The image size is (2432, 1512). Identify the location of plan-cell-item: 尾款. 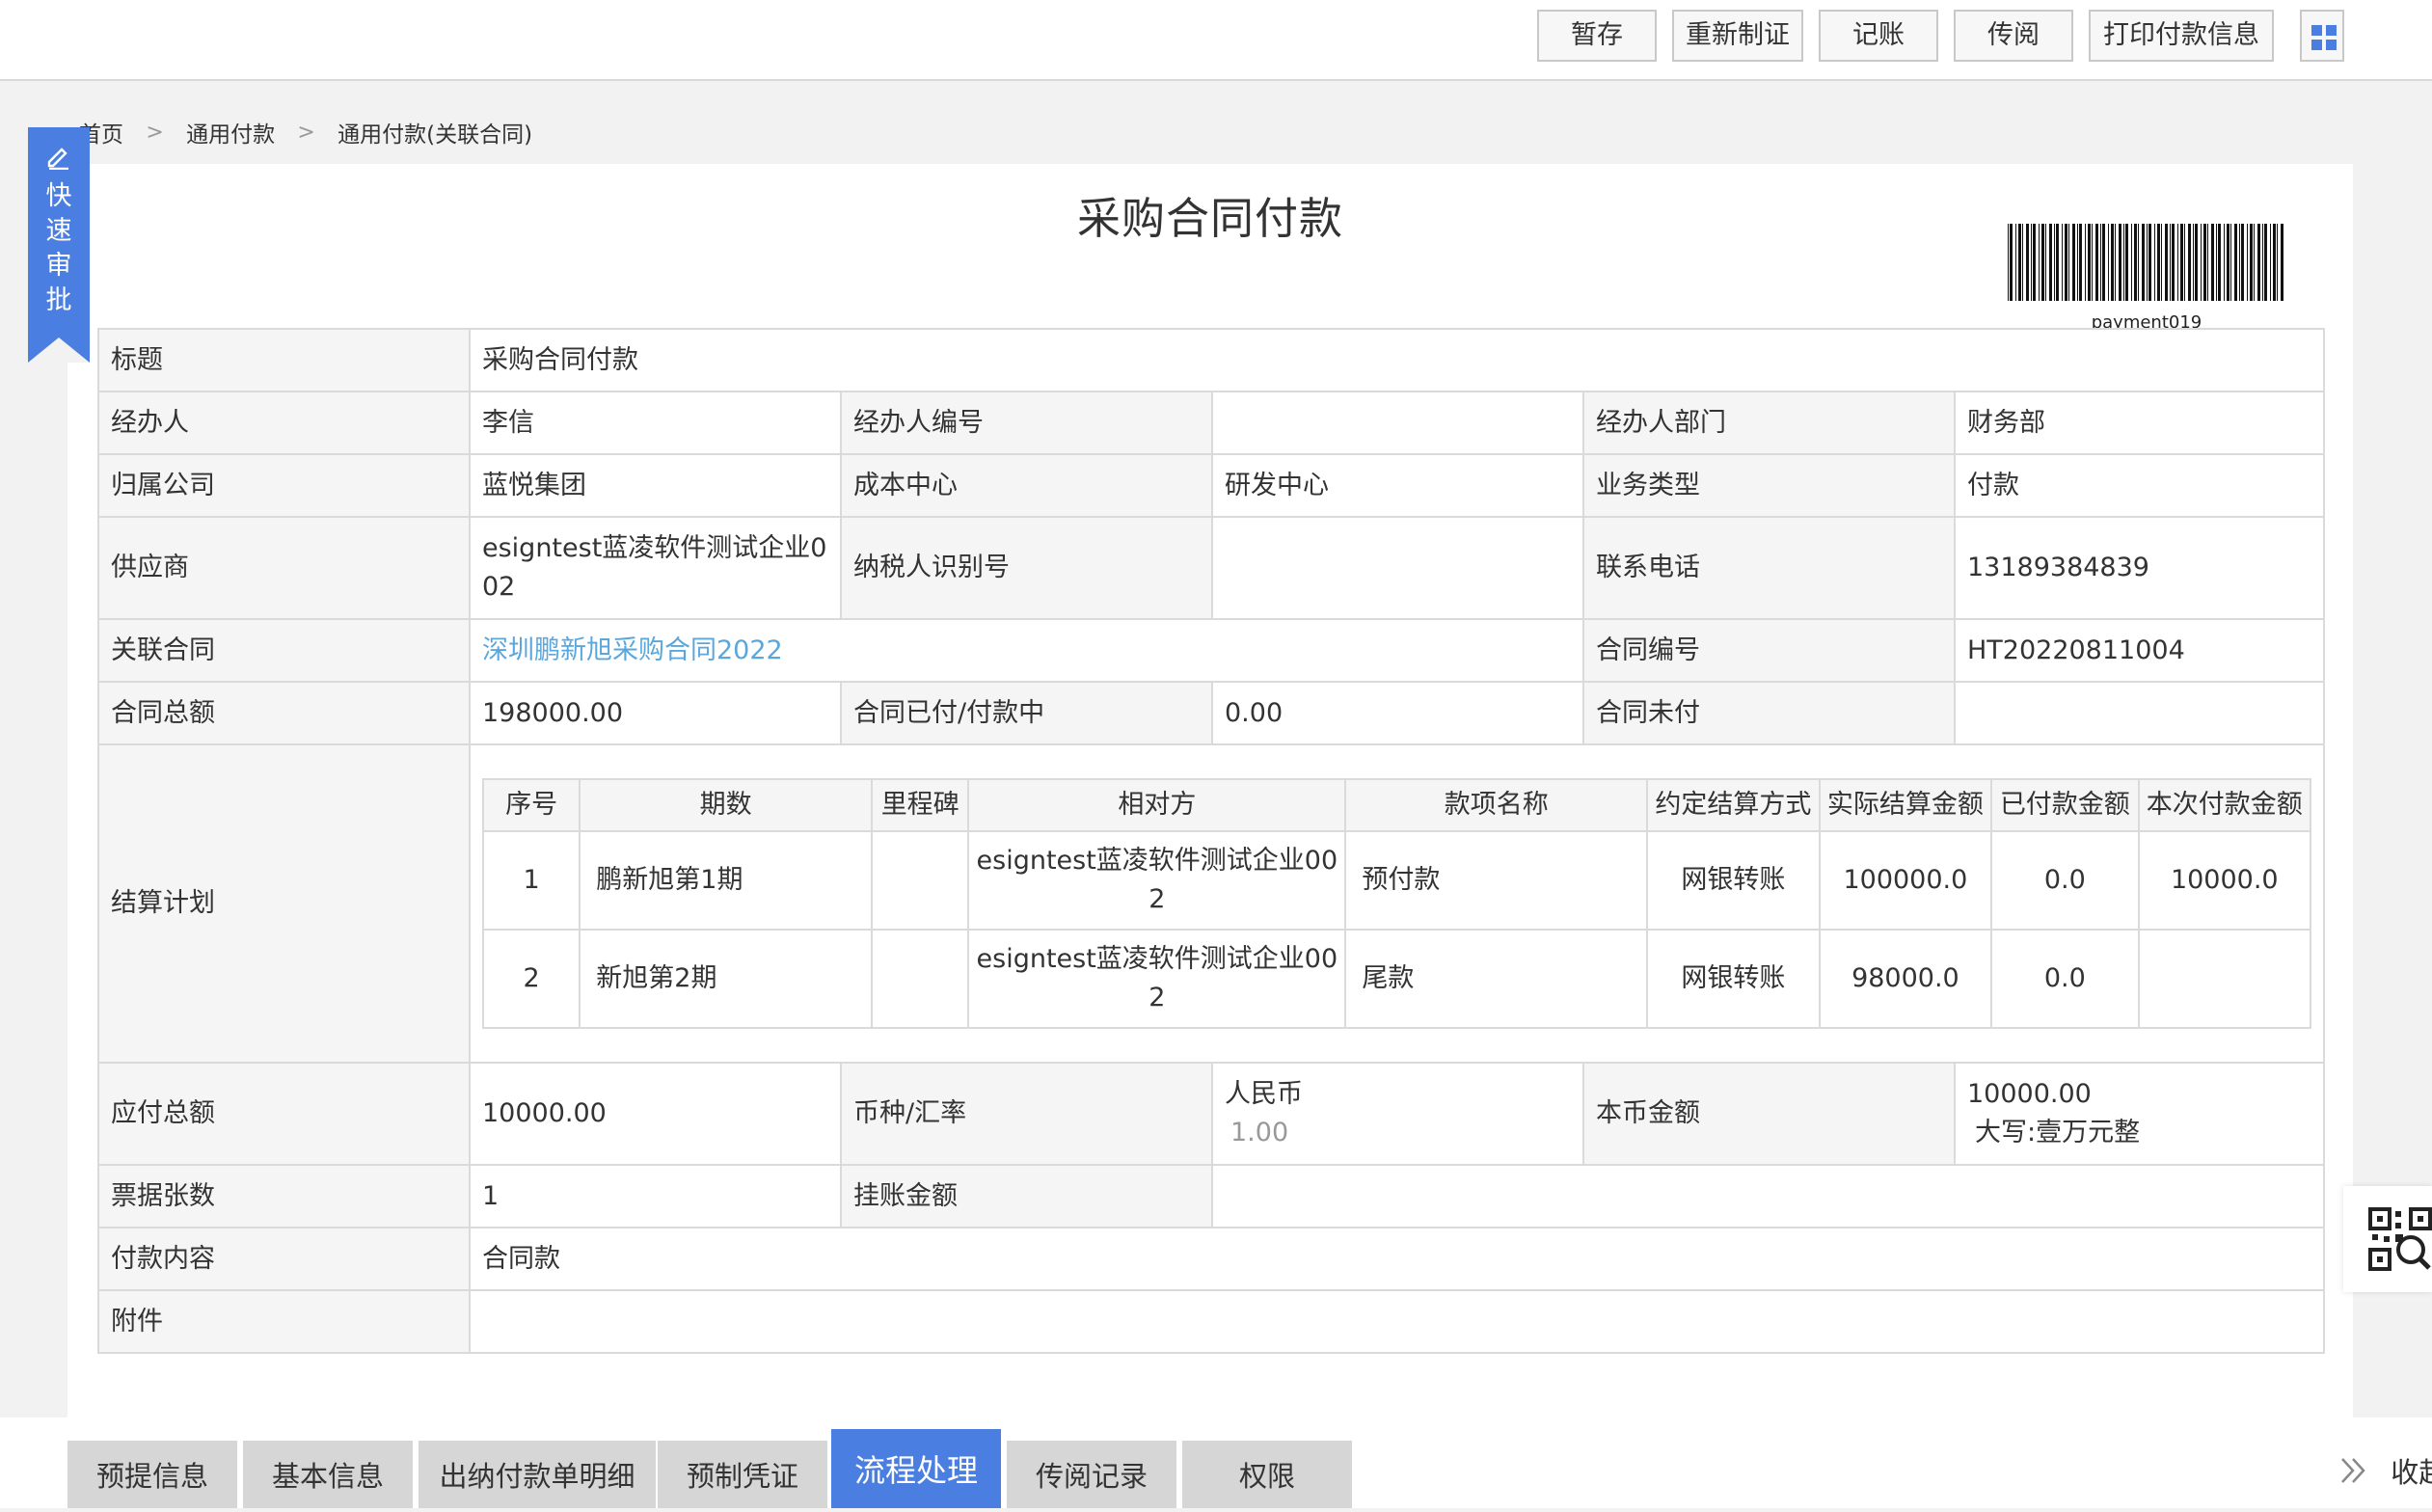
(1496, 979).